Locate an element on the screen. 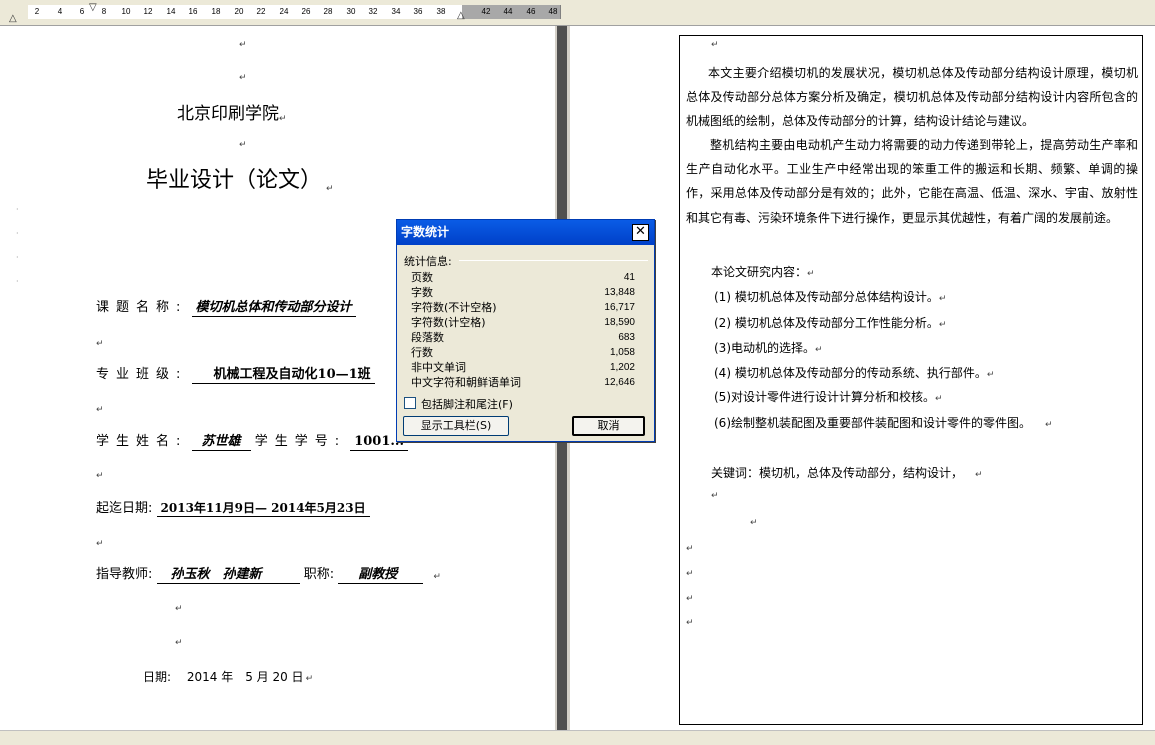 The width and height of the screenshot is (1155, 745). stat-row: 非中文单词 1,202 is located at coordinates (523, 367).